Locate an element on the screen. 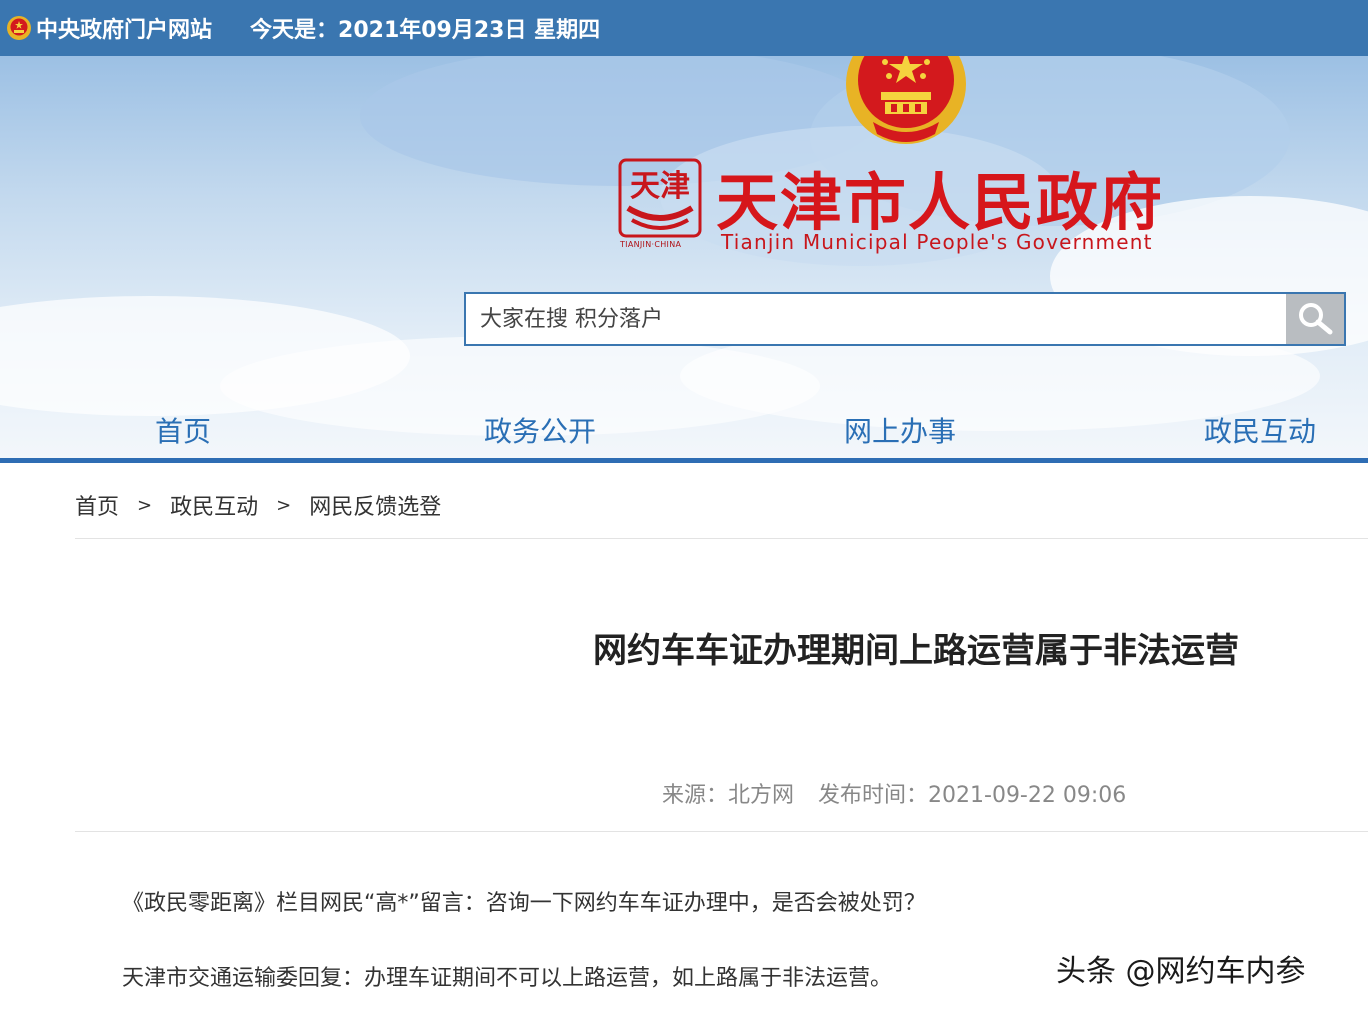 The width and height of the screenshot is (1368, 1010). nav-interaction: 政民互动 is located at coordinates (1260, 430).